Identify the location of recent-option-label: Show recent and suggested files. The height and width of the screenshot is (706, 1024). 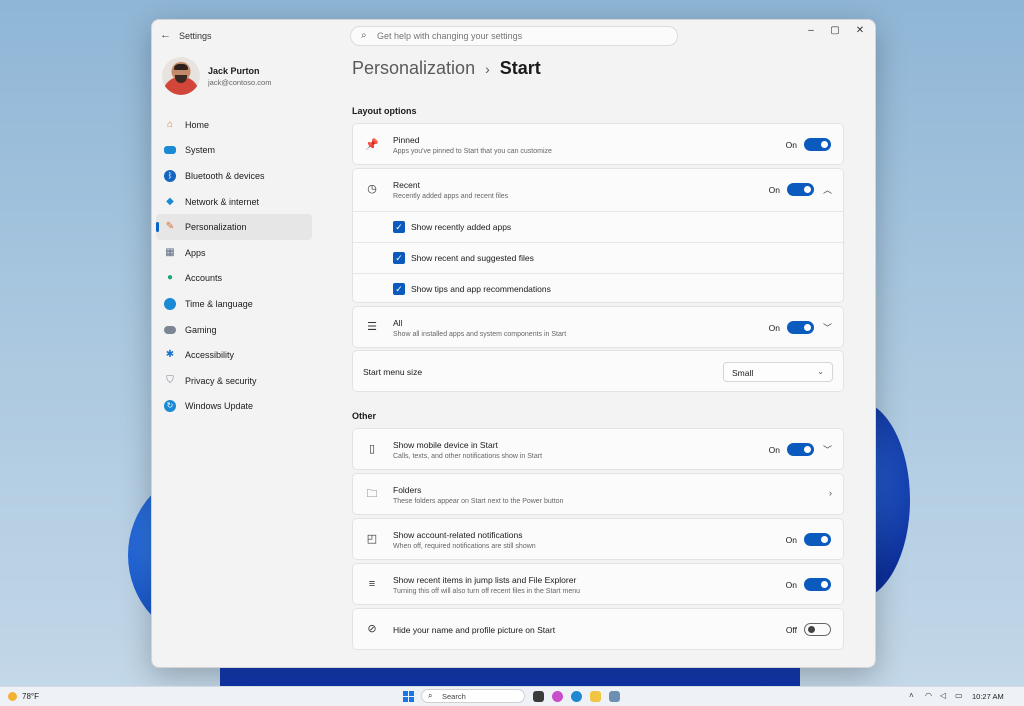
(472, 258).